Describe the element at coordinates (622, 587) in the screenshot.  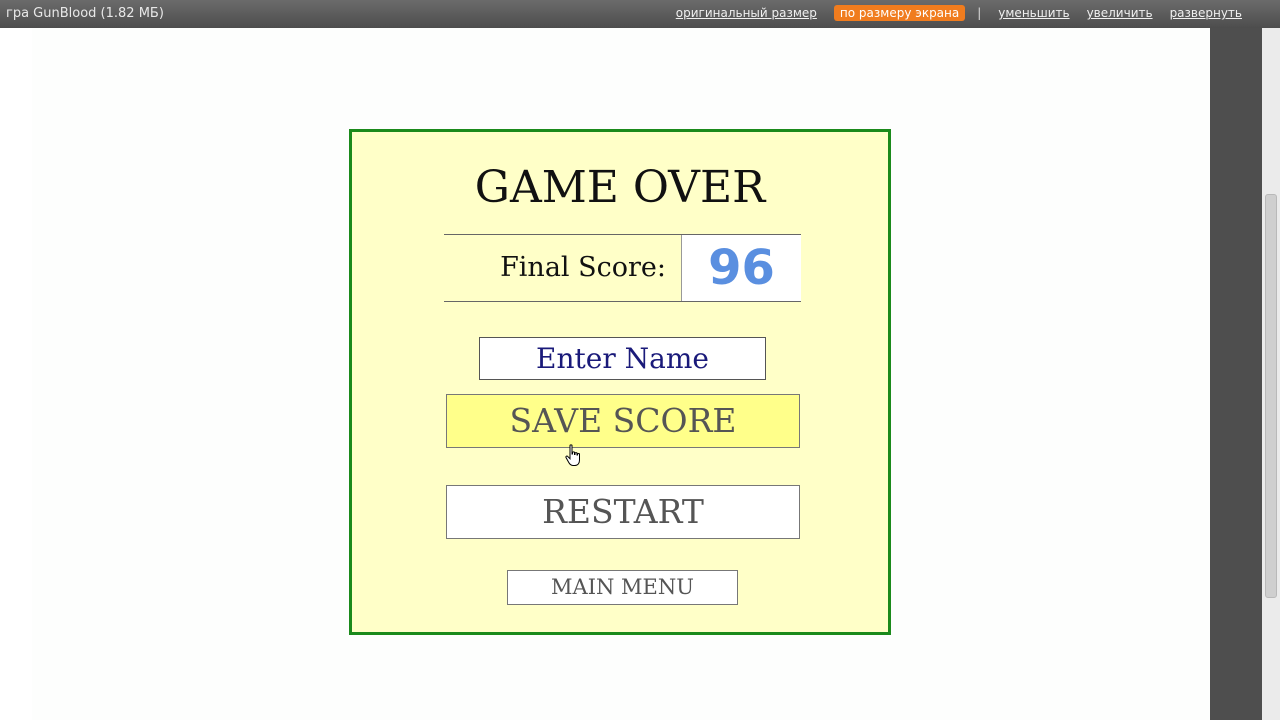
I see `main-menu-button: MAIN MENU` at that location.